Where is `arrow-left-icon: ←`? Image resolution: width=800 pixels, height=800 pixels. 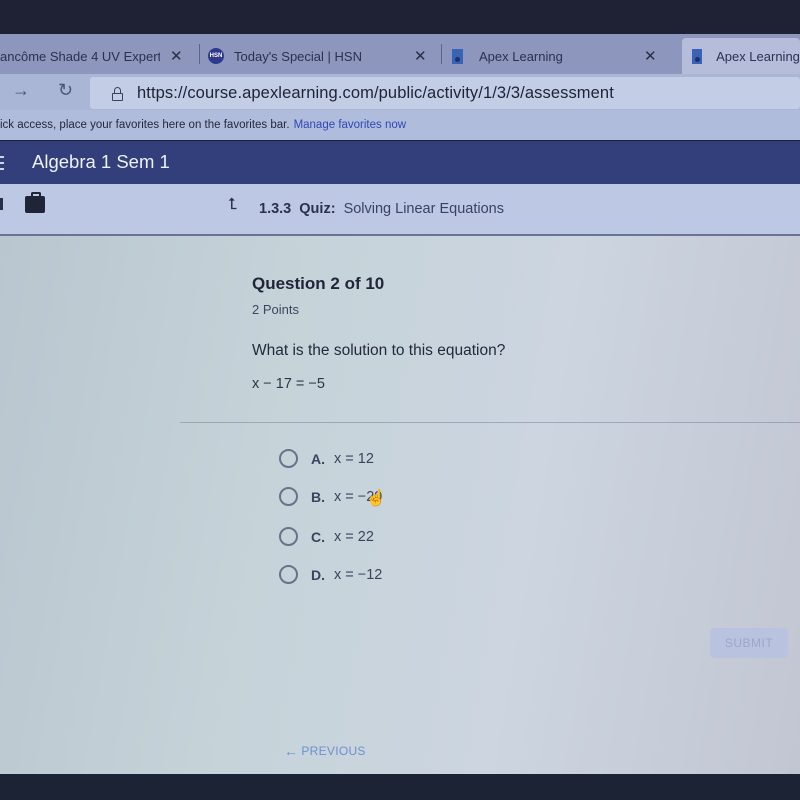 arrow-left-icon: ← is located at coordinates (291, 751).